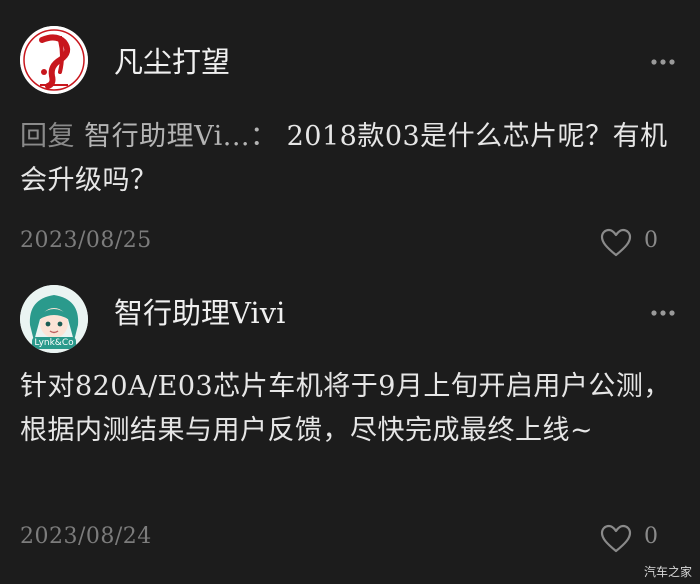 The height and width of the screenshot is (584, 700). Describe the element at coordinates (667, 572) in the screenshot. I see `watermark: 汽车之家` at that location.